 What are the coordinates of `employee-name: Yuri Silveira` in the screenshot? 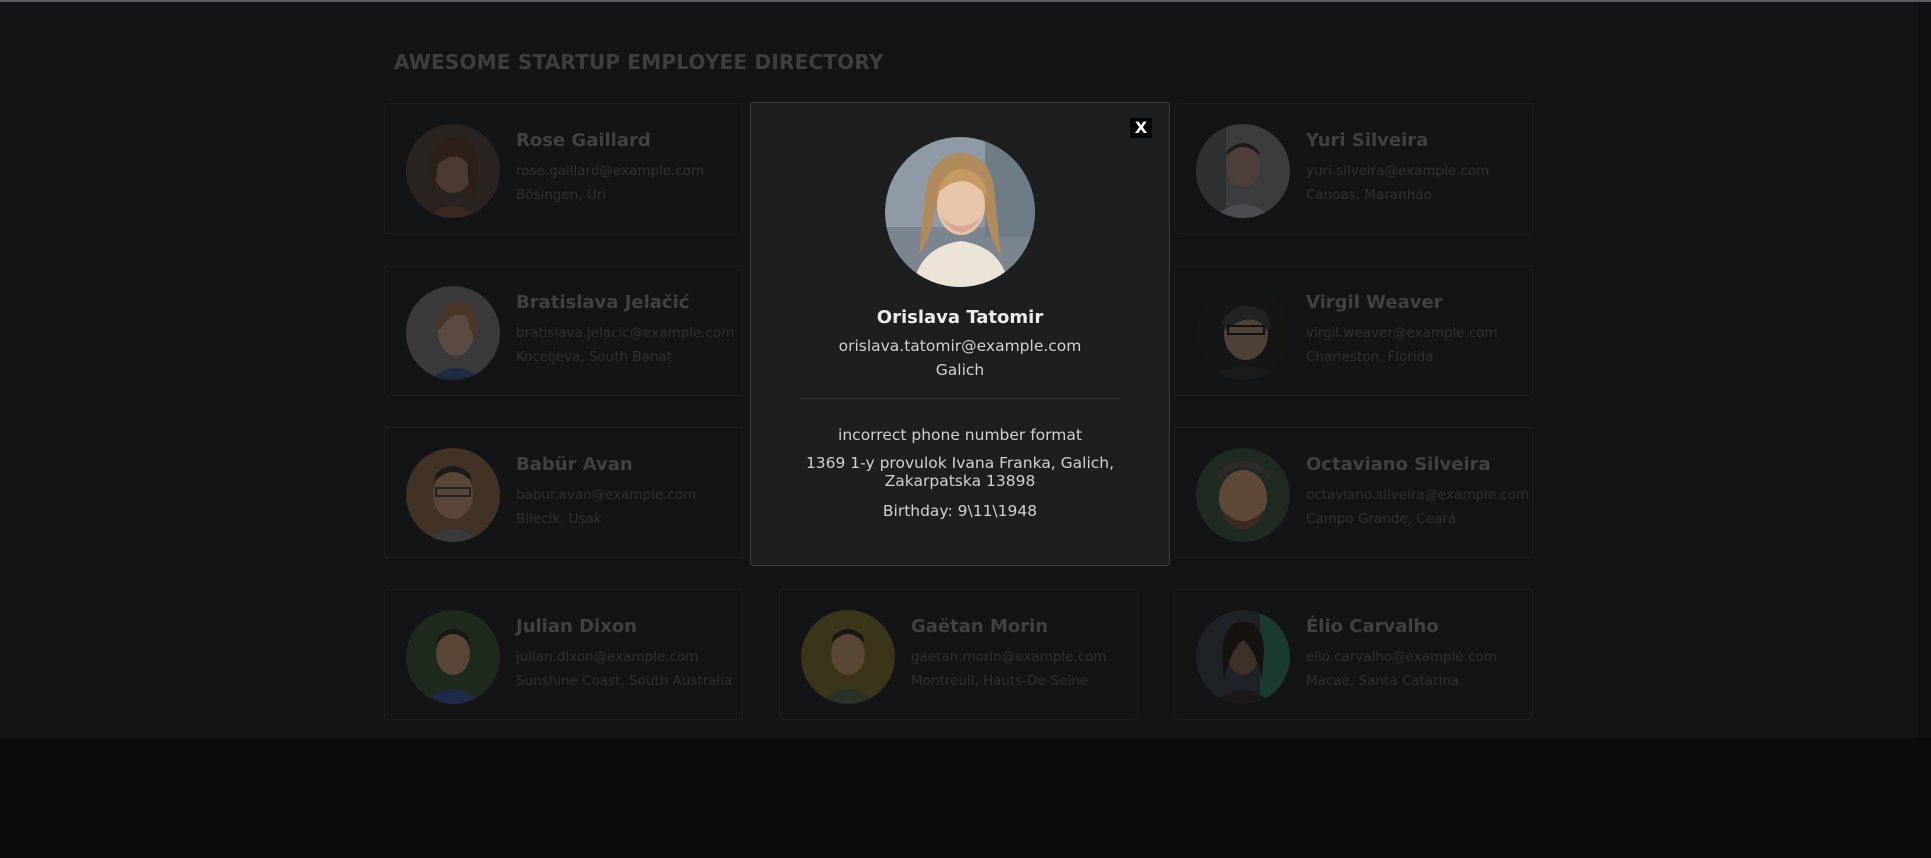 It's located at (1367, 140).